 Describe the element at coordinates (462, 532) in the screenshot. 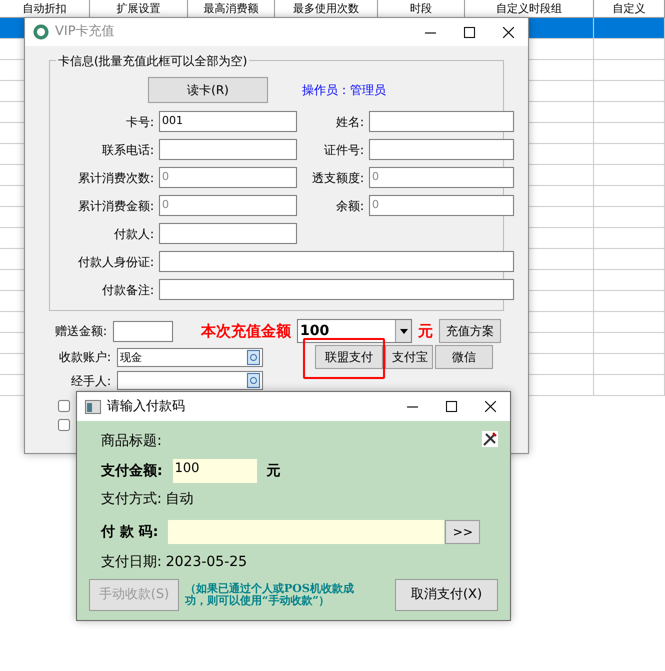

I see `submit-button: >>` at that location.